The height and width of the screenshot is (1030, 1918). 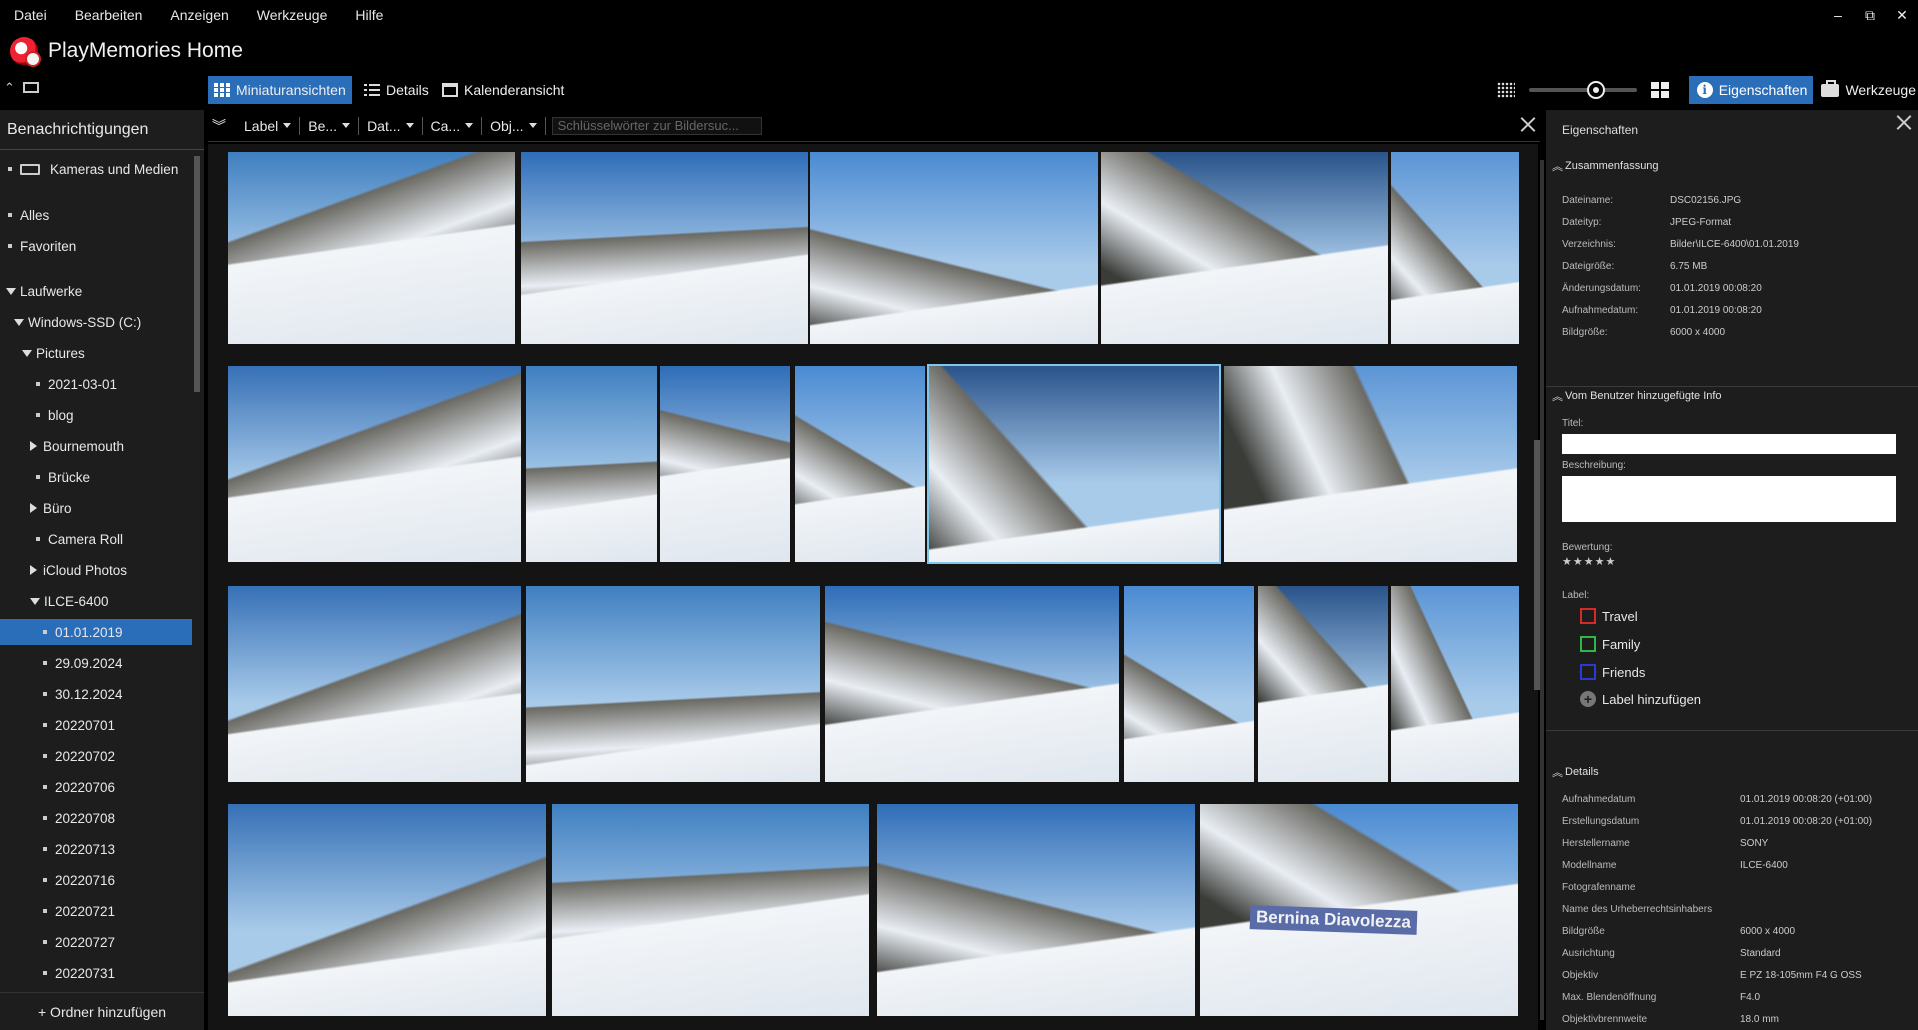 I want to click on tree-folder: Camera Roll, so click(x=120, y=539).